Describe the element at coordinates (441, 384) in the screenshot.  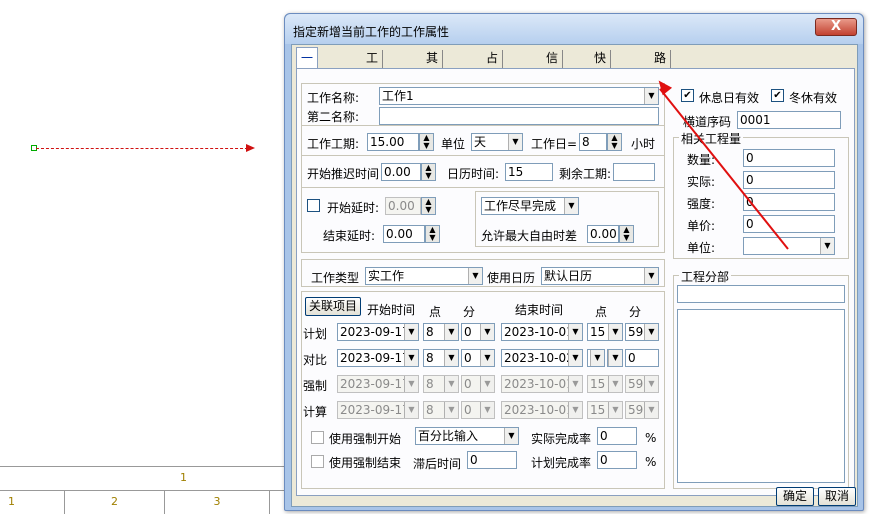
I see `forced-start-hour: 8 ▼` at that location.